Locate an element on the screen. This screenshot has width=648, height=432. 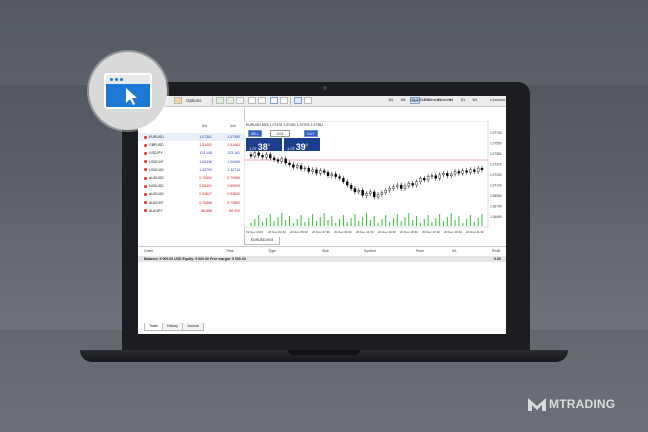
symbol-row-gbpusd: GBPUSD 1.51452 1.51462 is located at coordinates (191, 145).